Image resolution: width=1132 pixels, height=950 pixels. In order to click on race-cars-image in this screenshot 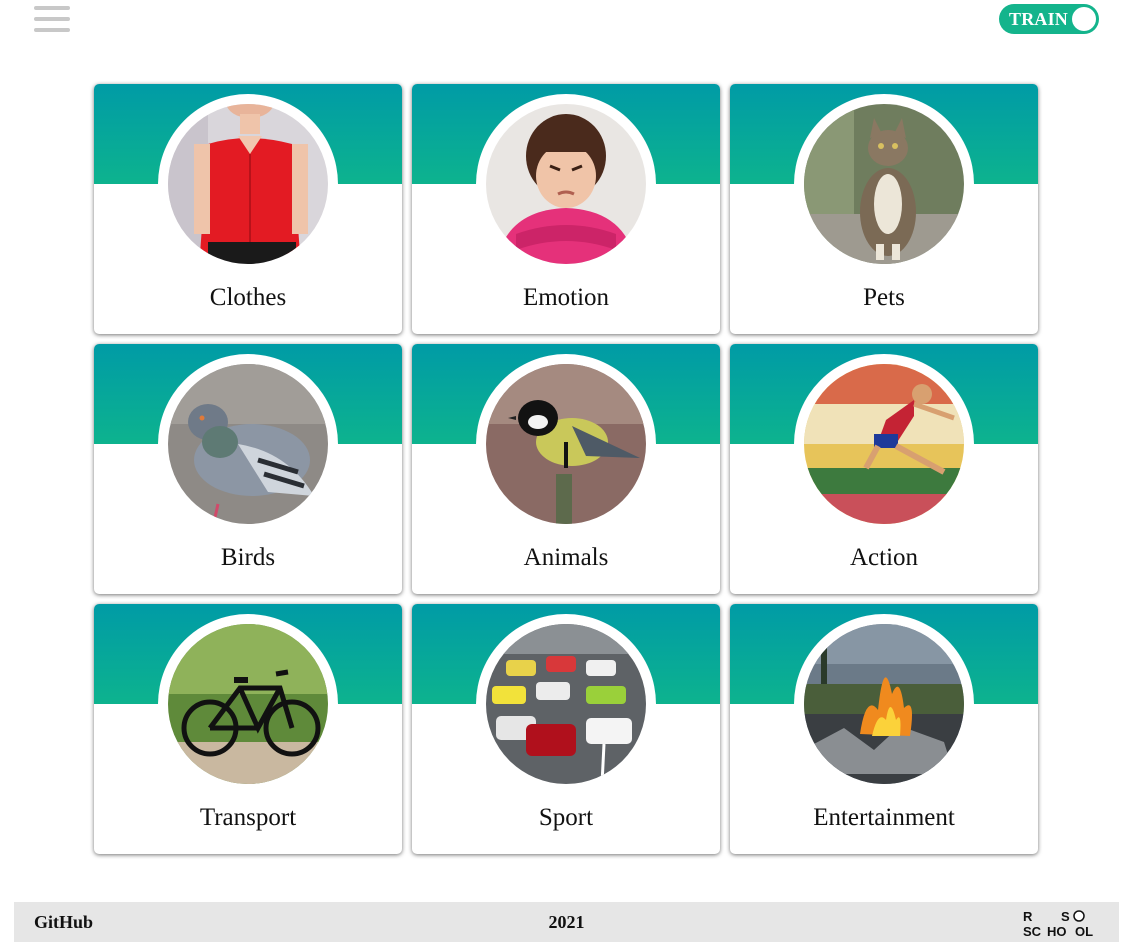, I will do `click(566, 704)`.